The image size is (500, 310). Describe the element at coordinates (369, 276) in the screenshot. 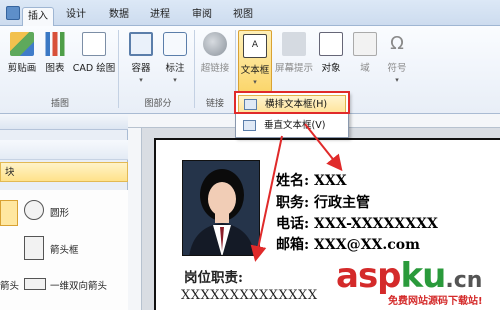

I see `watermark-asp: asp` at that location.